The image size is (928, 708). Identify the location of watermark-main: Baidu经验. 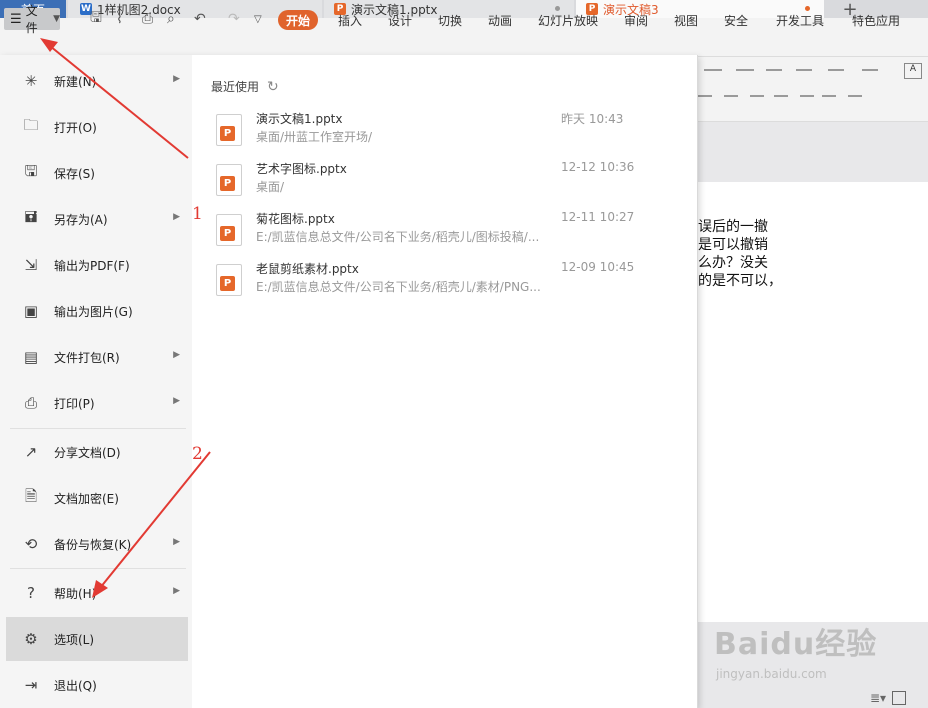
(796, 644).